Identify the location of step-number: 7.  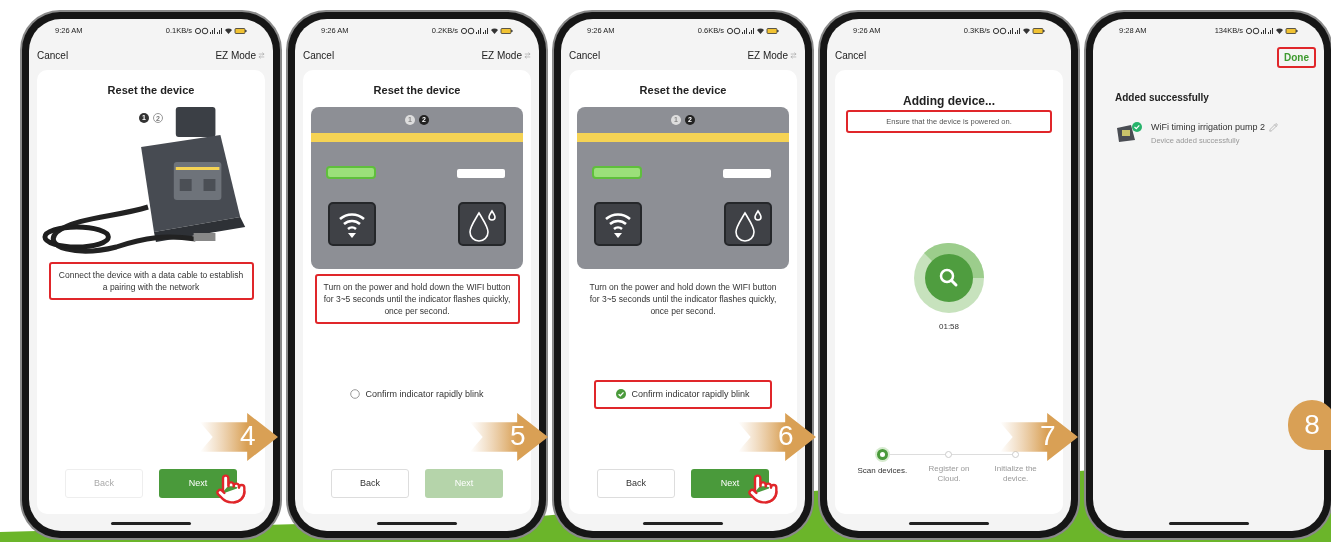
(1048, 436).